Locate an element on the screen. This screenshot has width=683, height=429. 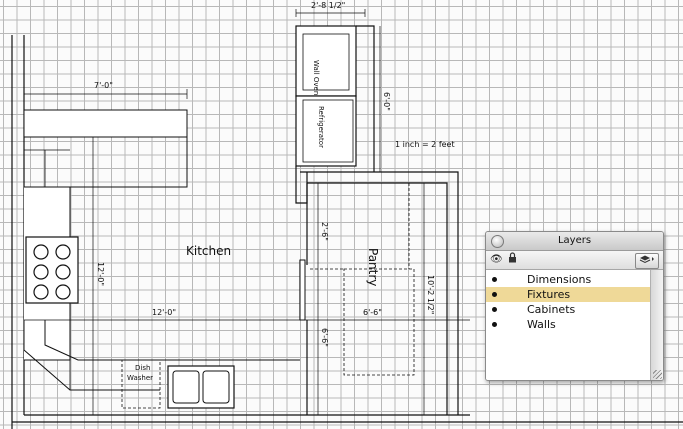
fridge-column-wall is located at coordinates (365, 98).